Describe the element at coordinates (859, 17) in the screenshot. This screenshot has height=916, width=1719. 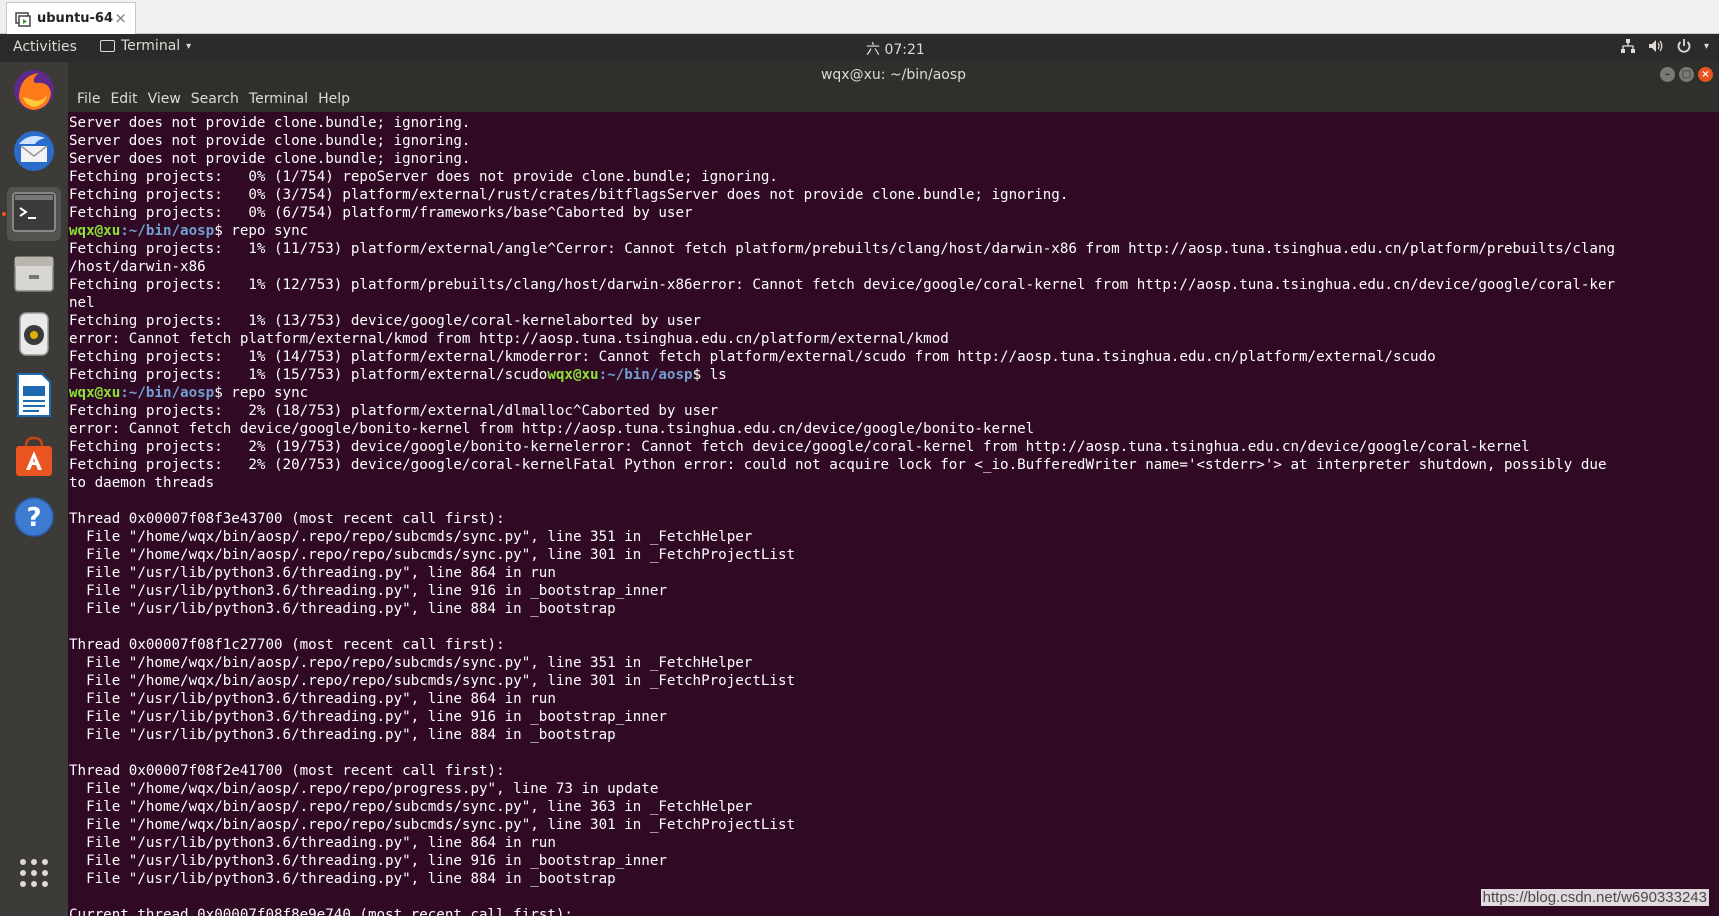
I see `vm-tab-bar: ubuntu-64 ×` at that location.